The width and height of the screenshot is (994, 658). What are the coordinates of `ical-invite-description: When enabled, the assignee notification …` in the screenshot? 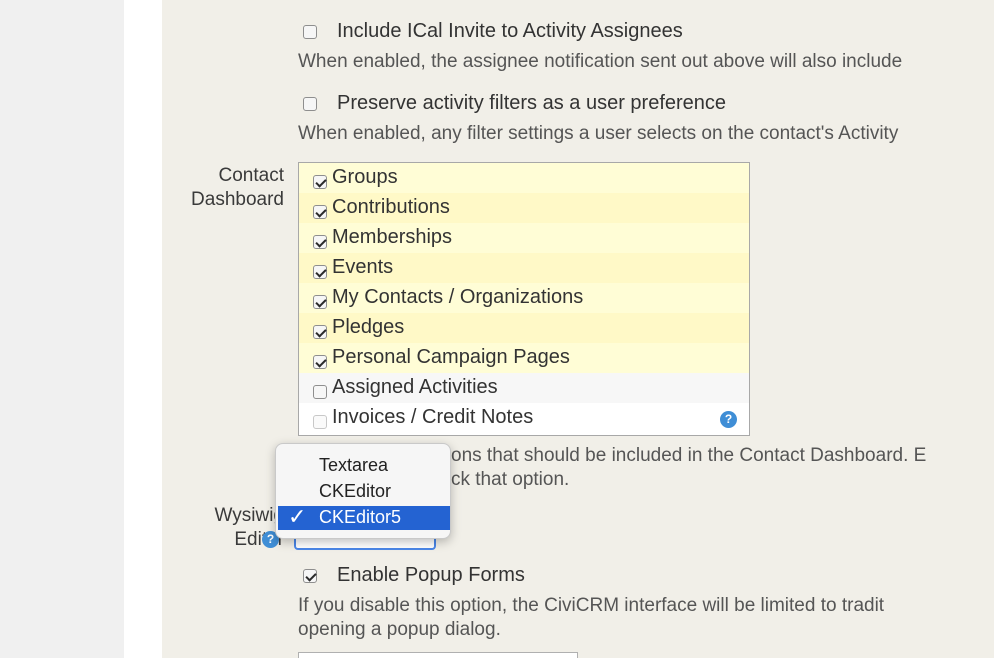 It's located at (600, 61).